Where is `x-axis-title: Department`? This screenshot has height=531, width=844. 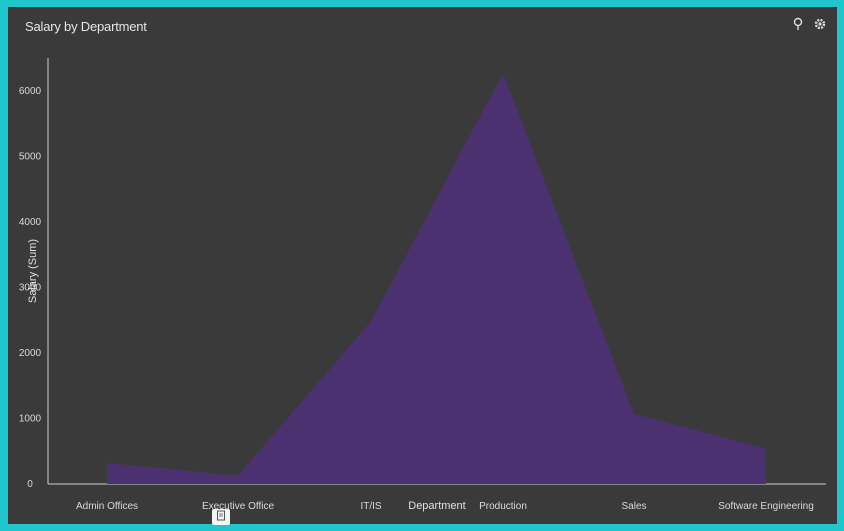 x-axis-title: Department is located at coordinates (436, 506).